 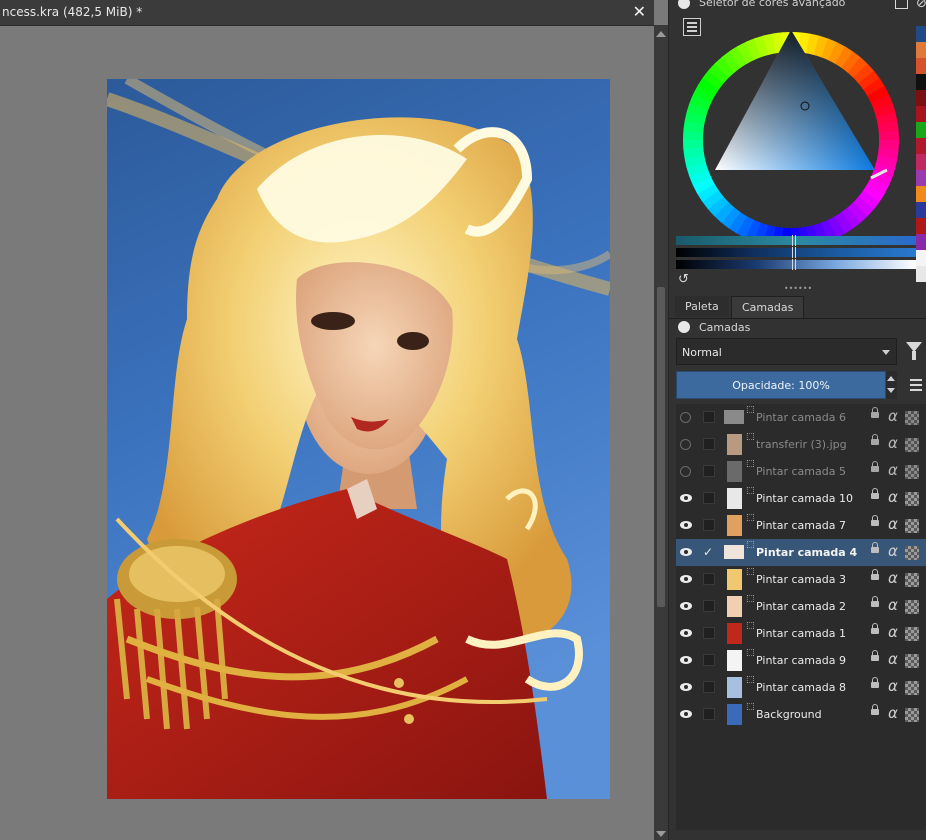 What do you see at coordinates (801, 498) in the screenshot?
I see `layer-row: ⬚ Pintar camada 10 α` at bounding box center [801, 498].